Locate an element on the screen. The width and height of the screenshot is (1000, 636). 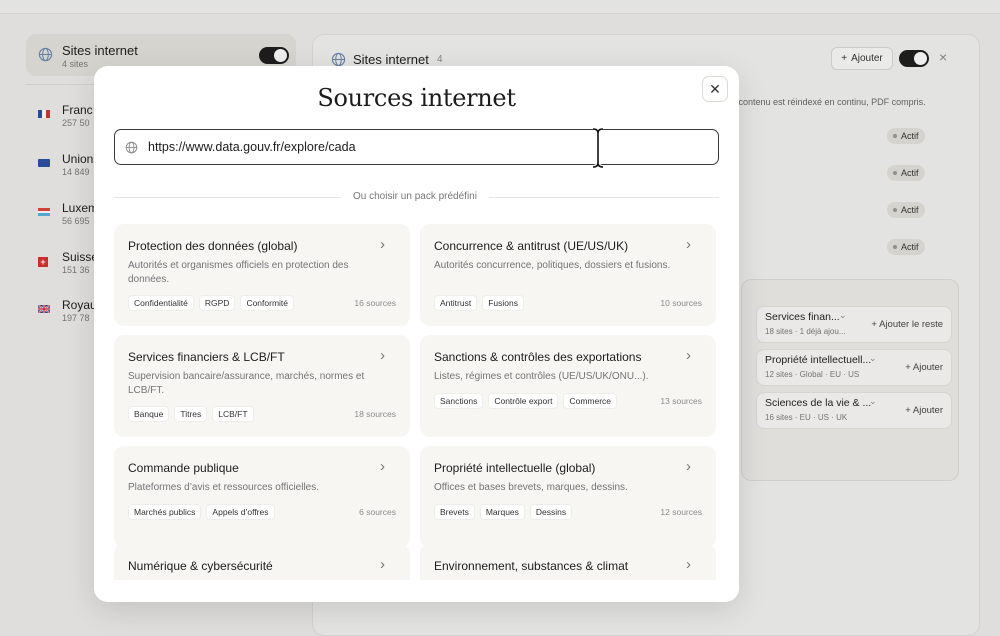
card-tags: Sanctions Contrôle export Commerce is located at coordinates (526, 401).